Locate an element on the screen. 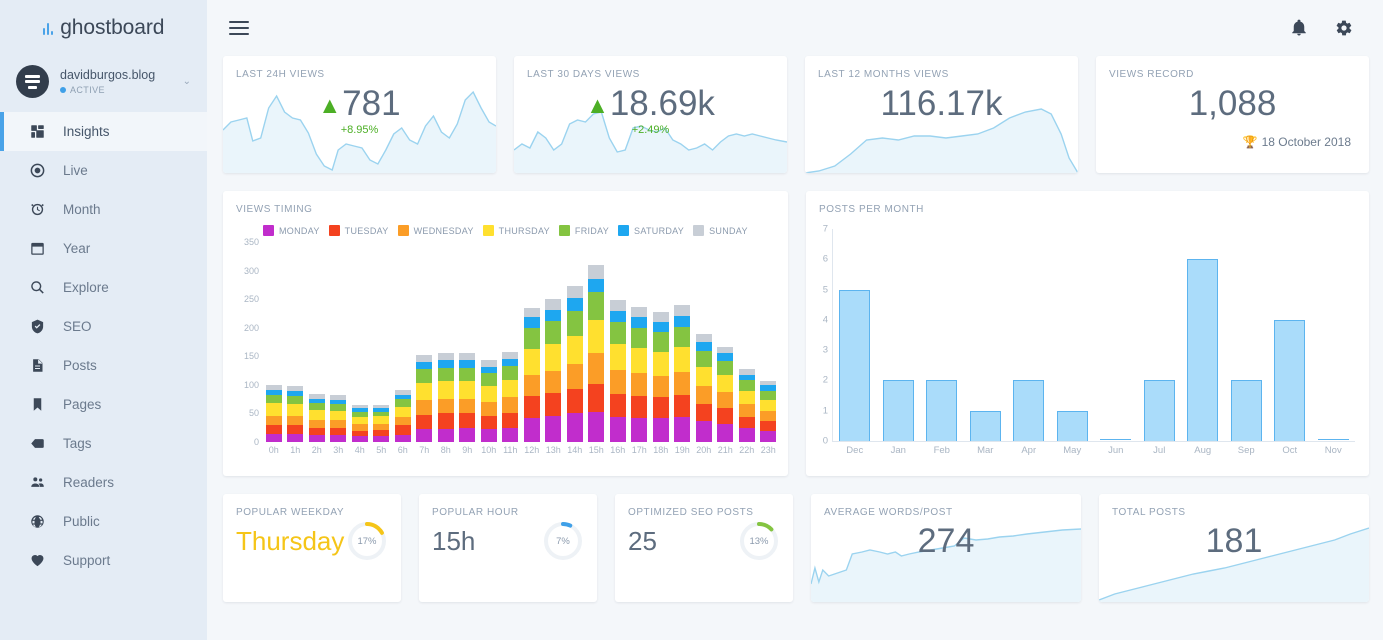  sidebar-item-insights: Insights is located at coordinates (103, 131).